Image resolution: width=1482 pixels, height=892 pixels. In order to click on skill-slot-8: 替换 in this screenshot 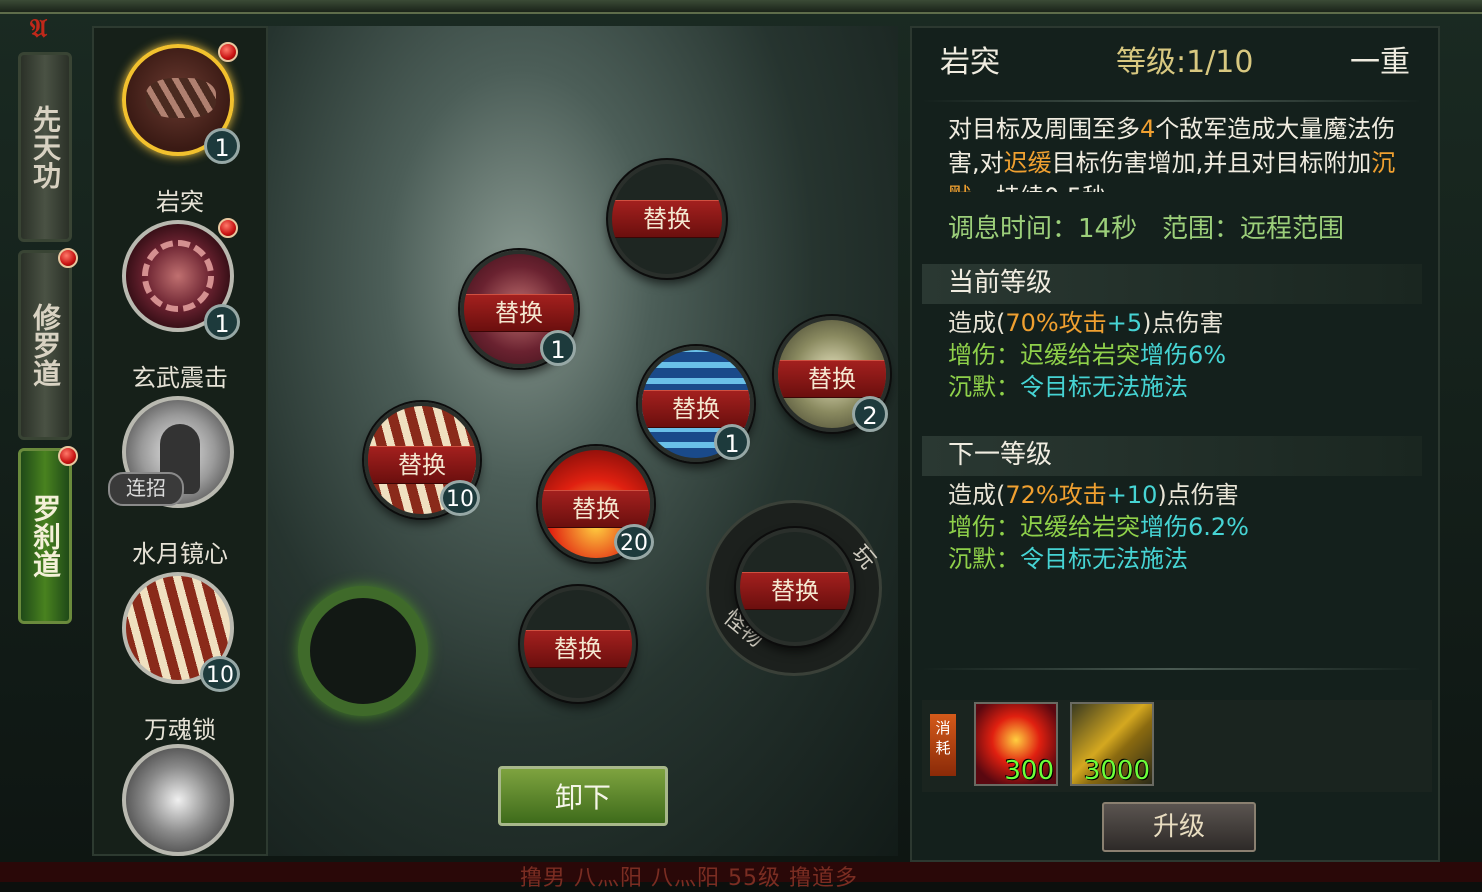, I will do `click(578, 644)`.